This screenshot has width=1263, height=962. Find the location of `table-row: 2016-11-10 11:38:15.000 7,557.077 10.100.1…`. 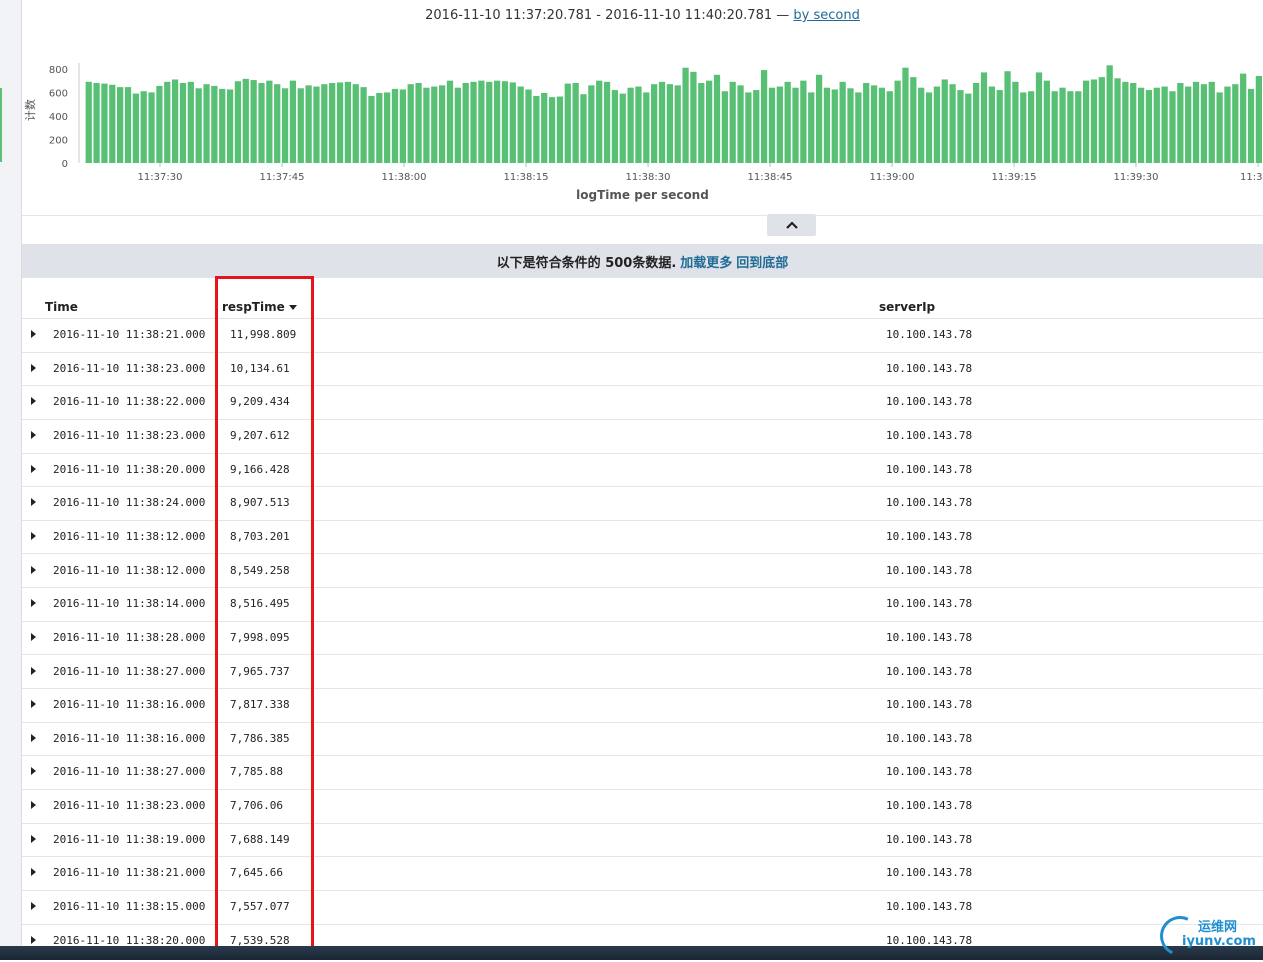

table-row: 2016-11-10 11:38:15.000 7,557.077 10.100.1… is located at coordinates (642, 907).